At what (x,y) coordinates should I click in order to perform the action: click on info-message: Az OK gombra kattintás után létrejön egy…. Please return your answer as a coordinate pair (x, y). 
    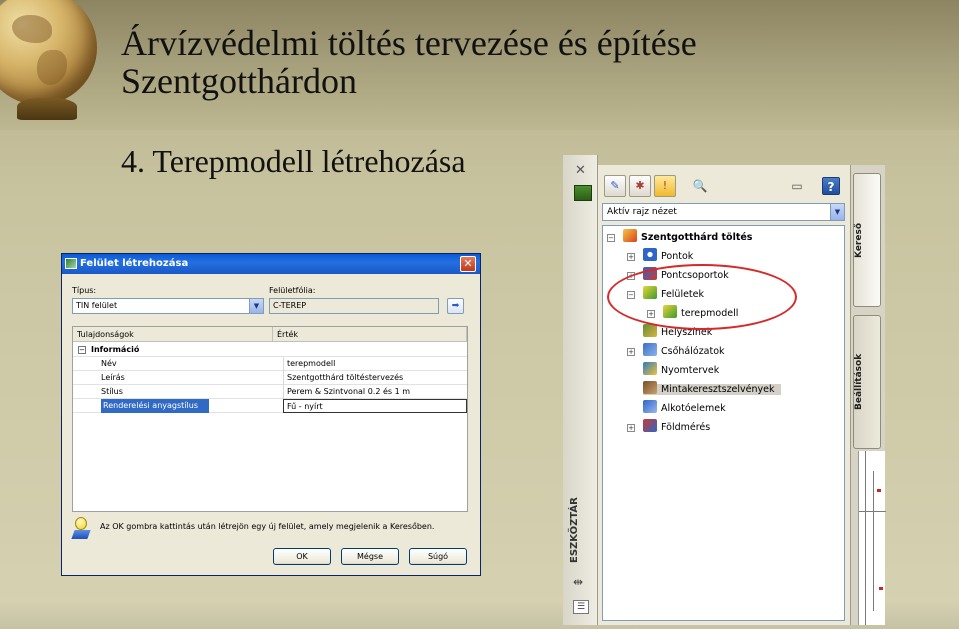
    Looking at the image, I should click on (267, 526).